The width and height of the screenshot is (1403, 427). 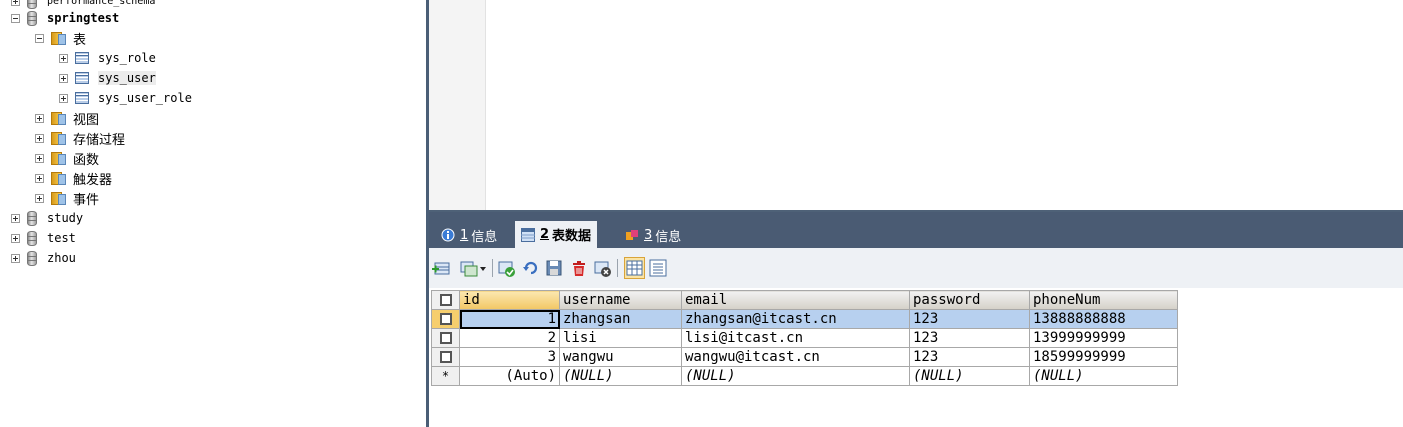 What do you see at coordinates (509, 300) in the screenshot?
I see `column-header-id: id` at bounding box center [509, 300].